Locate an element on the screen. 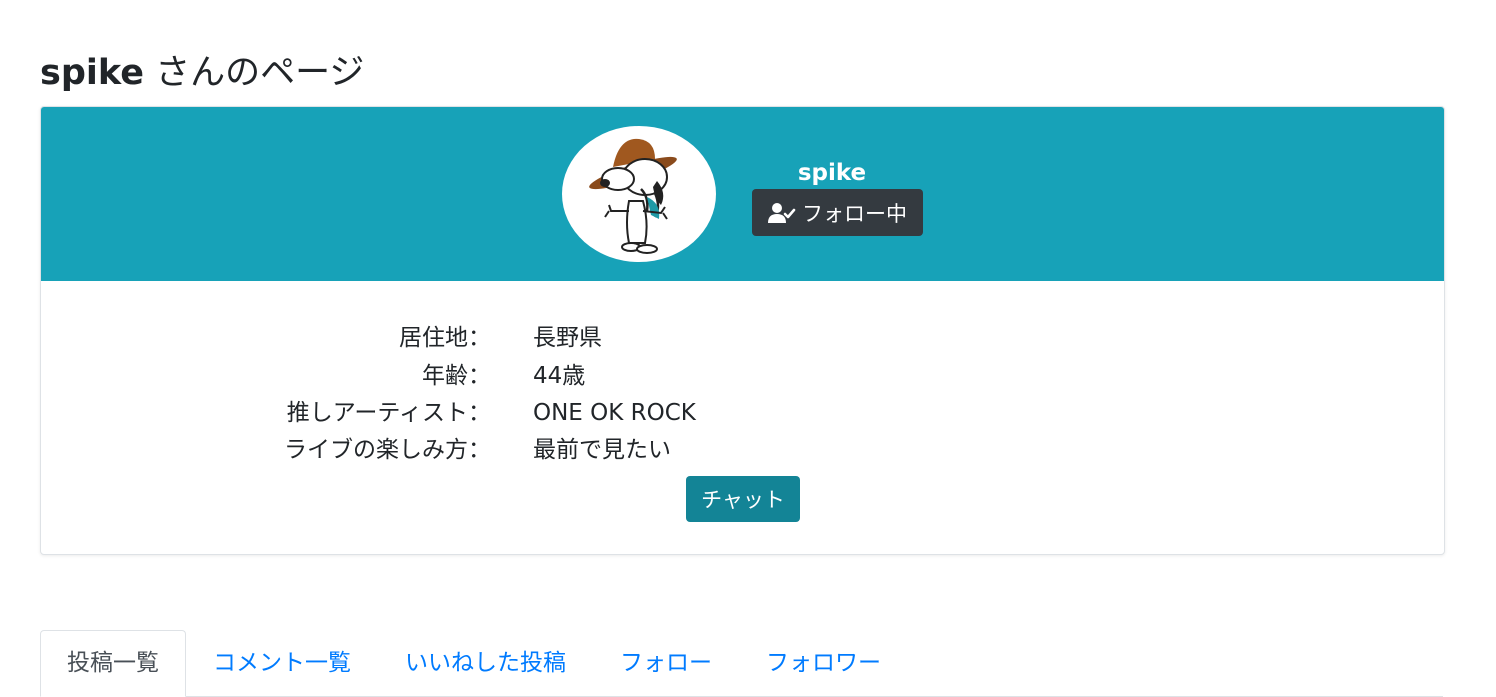  info-row-residence: 居住地： 長野県 is located at coordinates (742, 338).